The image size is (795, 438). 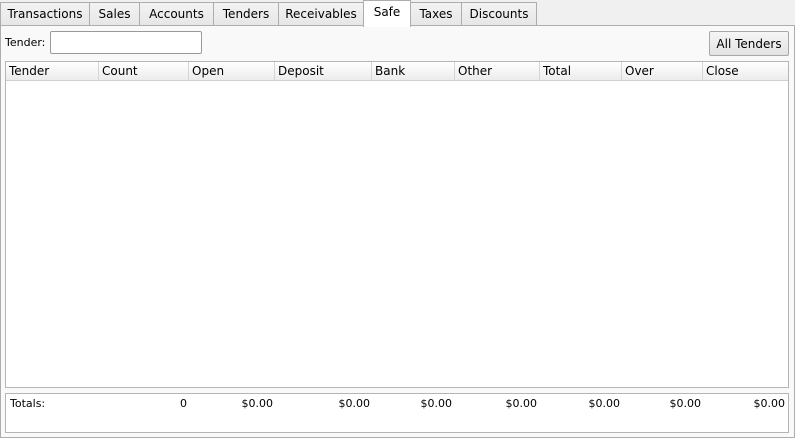 What do you see at coordinates (354, 403) in the screenshot?
I see `totals-deposit: $0.00` at bounding box center [354, 403].